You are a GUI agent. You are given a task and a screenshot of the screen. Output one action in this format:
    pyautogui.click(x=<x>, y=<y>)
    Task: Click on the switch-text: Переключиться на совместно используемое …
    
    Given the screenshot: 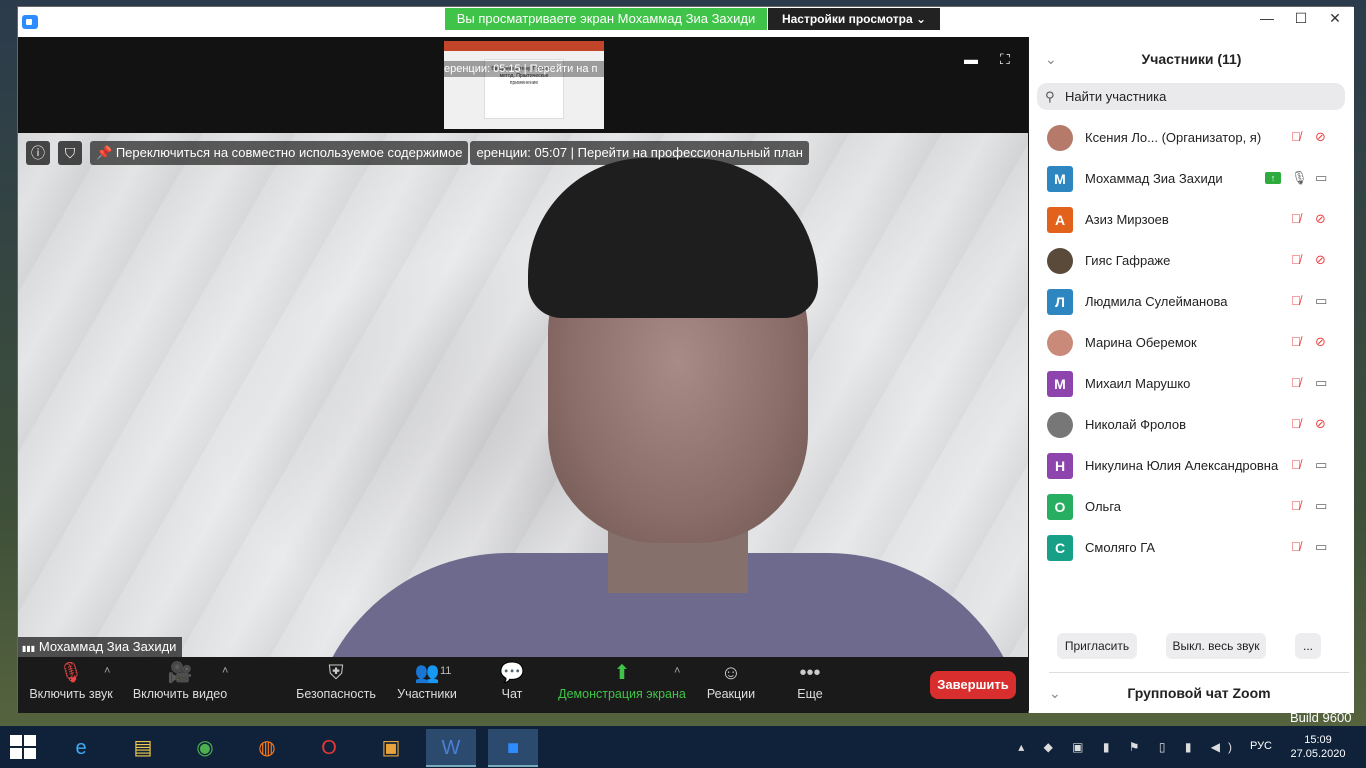 What is the action you would take?
    pyautogui.click(x=289, y=152)
    